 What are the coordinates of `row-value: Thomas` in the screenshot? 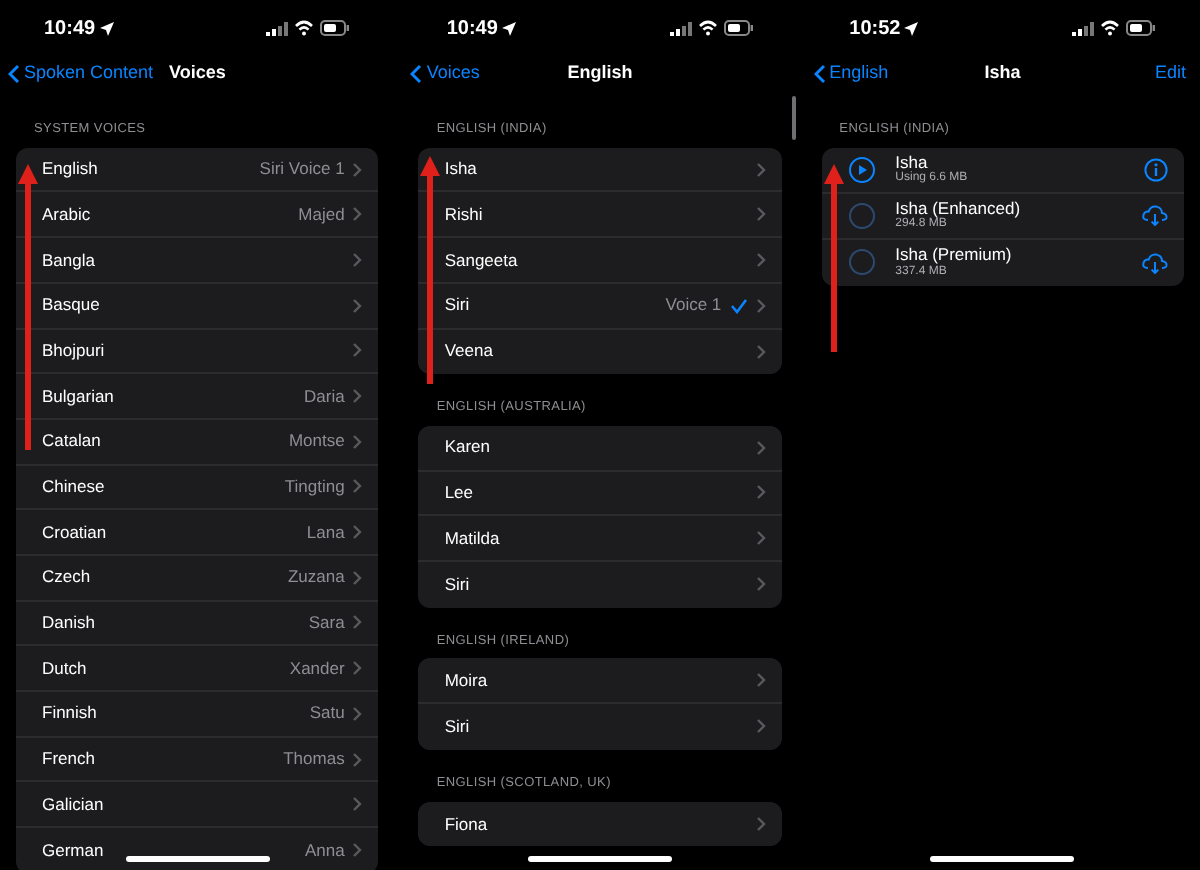 It's located at (314, 759).